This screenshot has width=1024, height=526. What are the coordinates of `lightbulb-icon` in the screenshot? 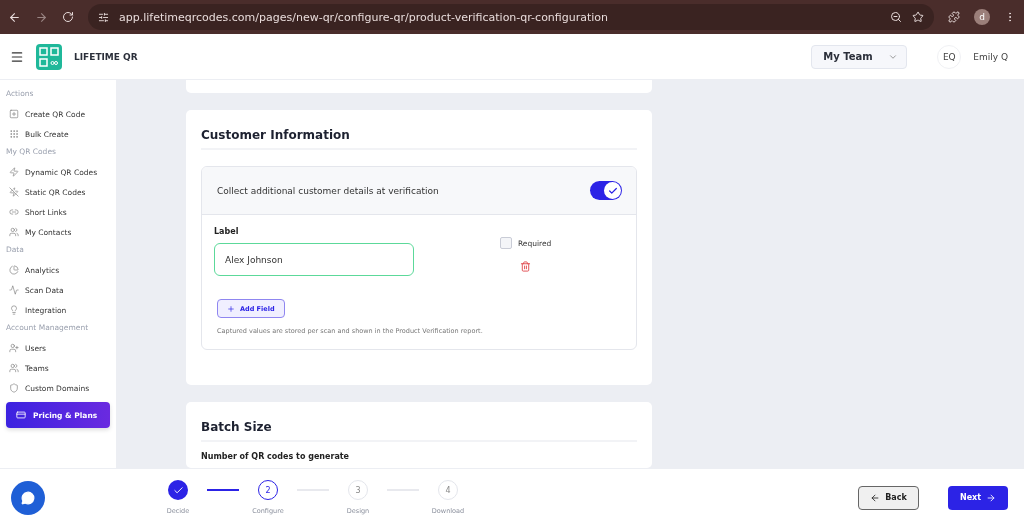 It's located at (14, 310).